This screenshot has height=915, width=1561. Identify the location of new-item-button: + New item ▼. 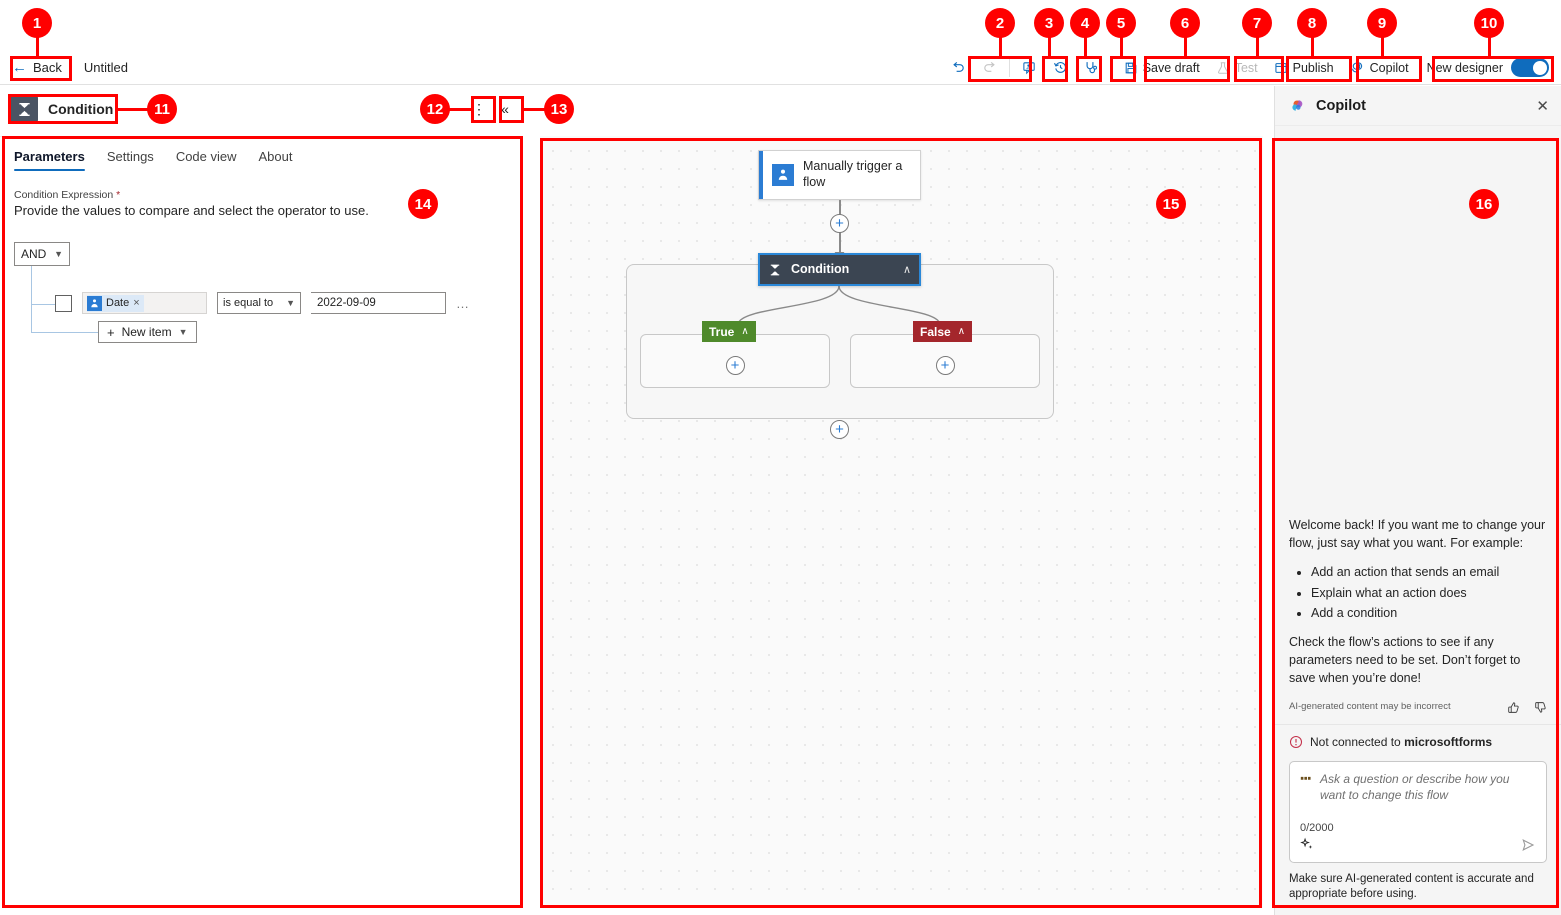
(147, 332).